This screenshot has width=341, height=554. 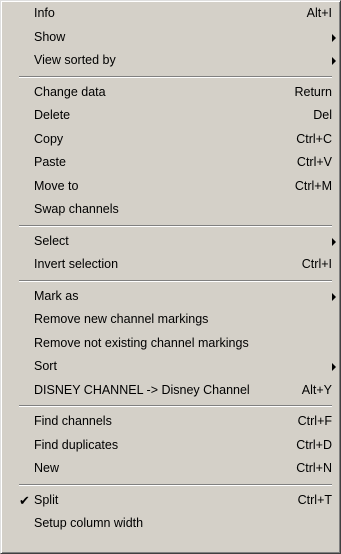 I want to click on menu-item-shortcut: Return, so click(x=313, y=91).